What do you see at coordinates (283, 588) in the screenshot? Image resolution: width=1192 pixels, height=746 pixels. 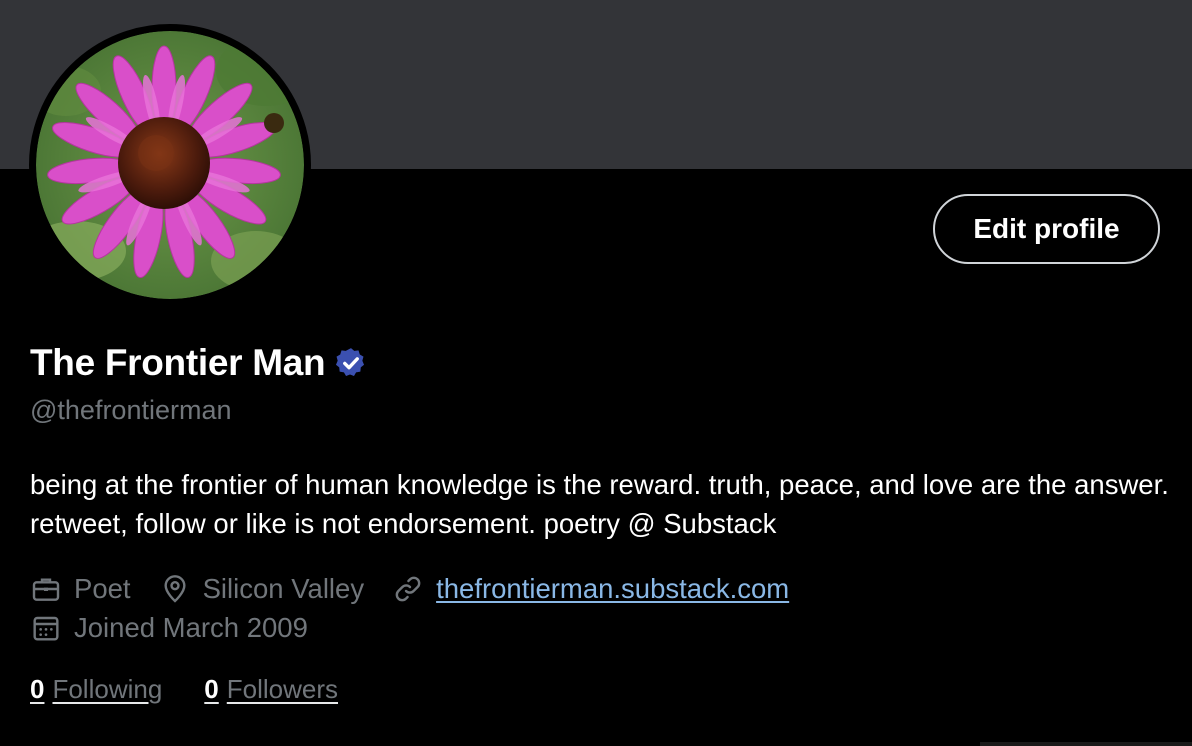 I see `location-text: Silicon Valley` at bounding box center [283, 588].